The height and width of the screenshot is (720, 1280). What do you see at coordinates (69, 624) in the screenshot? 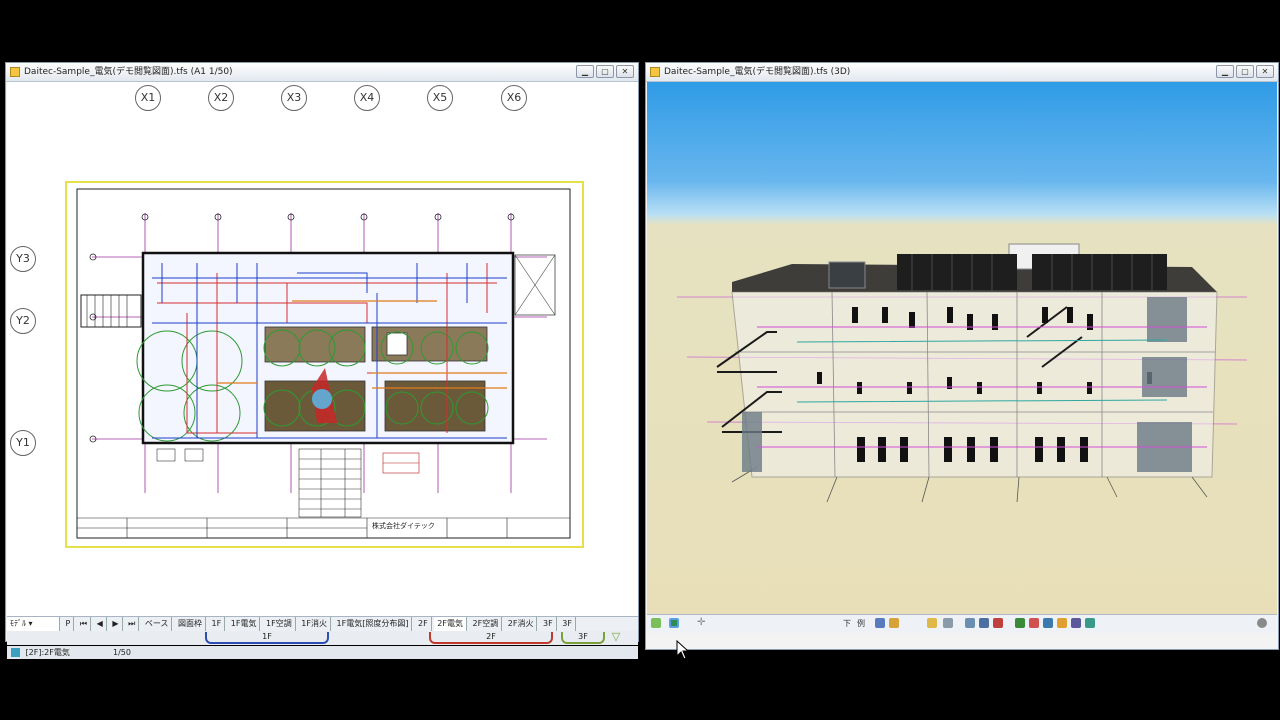
I see `tab-nav-first: P` at bounding box center [69, 624].